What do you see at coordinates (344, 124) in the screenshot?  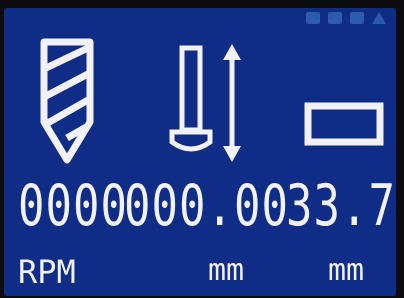 I see `rectangle-icon` at bounding box center [344, 124].